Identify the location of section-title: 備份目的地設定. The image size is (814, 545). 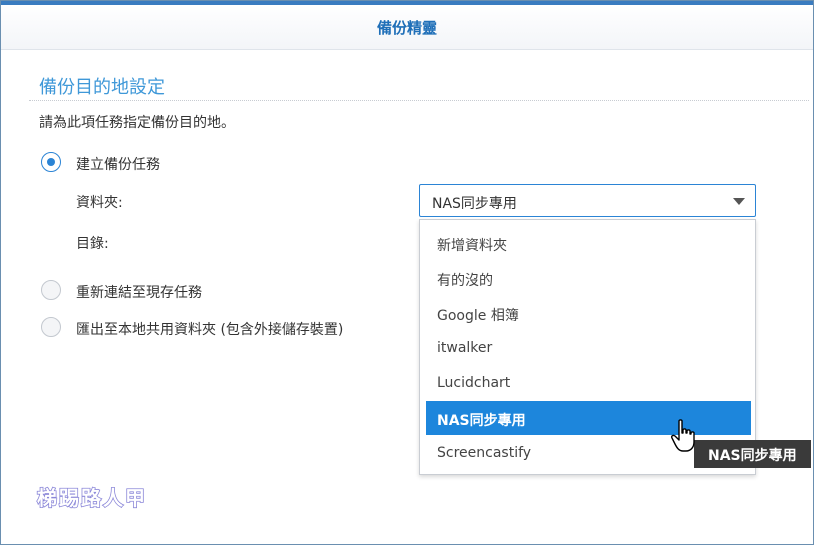
(102, 87).